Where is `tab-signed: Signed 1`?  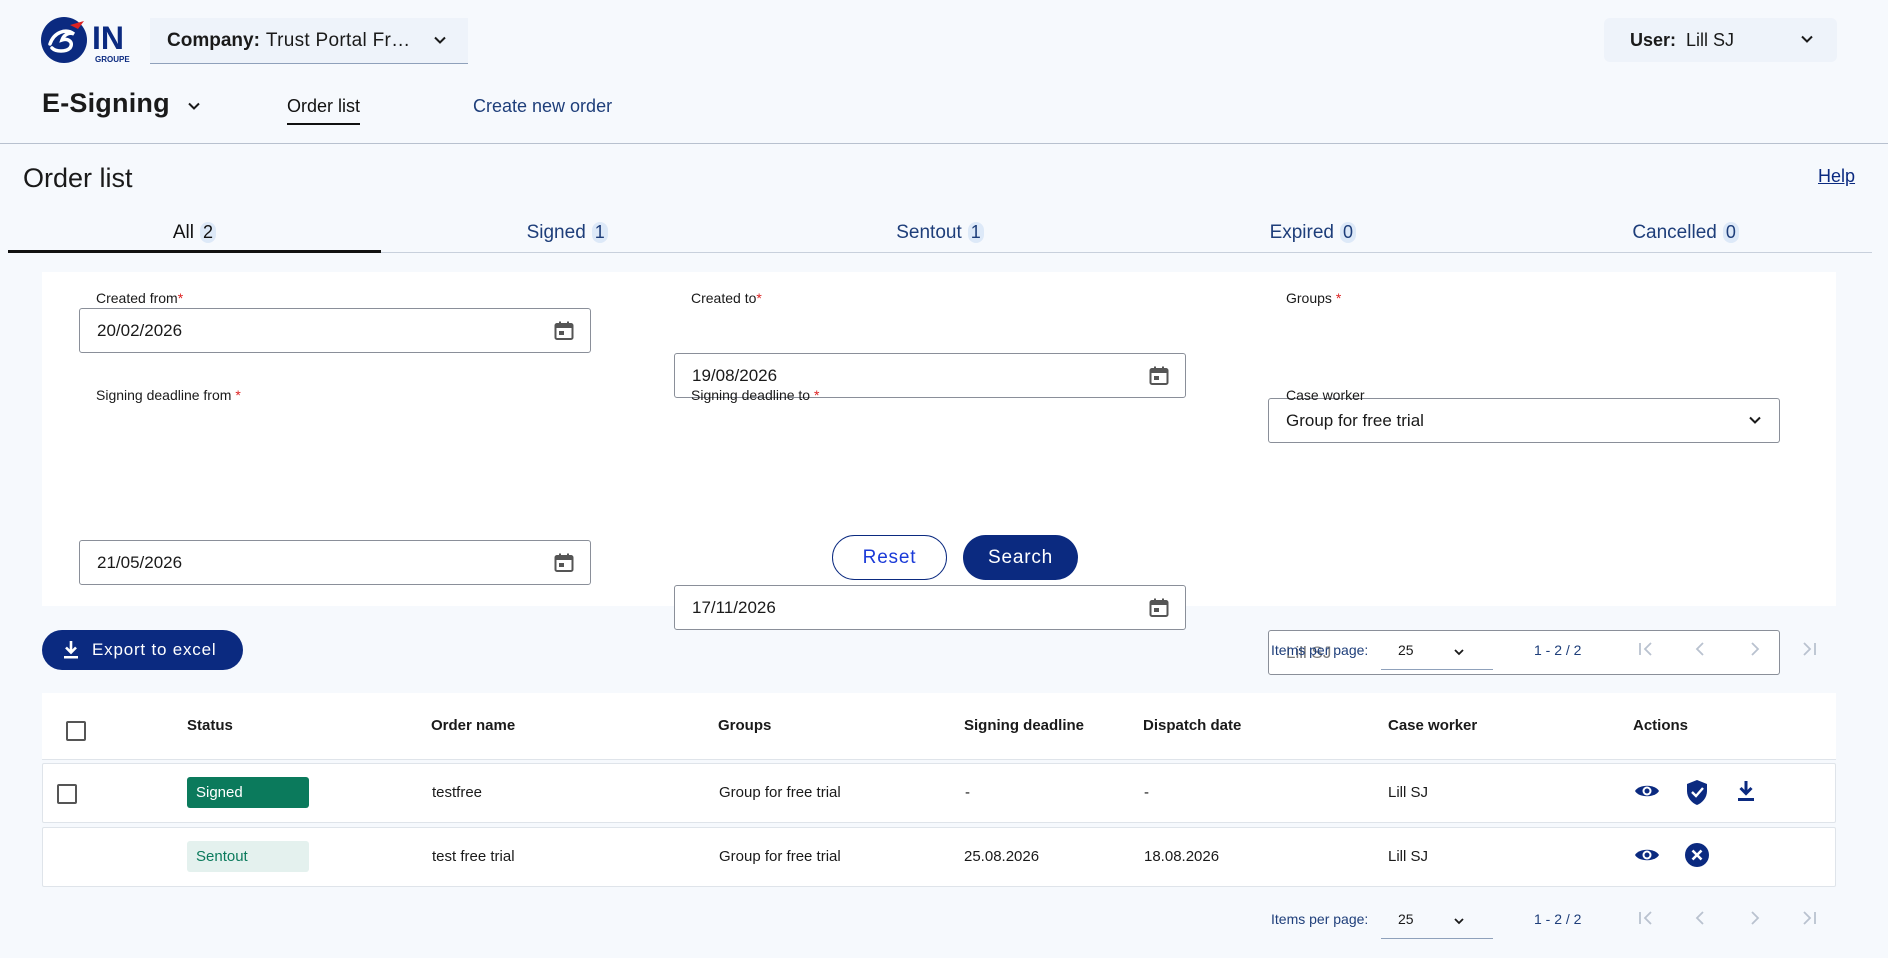
tab-signed: Signed 1 is located at coordinates (567, 234).